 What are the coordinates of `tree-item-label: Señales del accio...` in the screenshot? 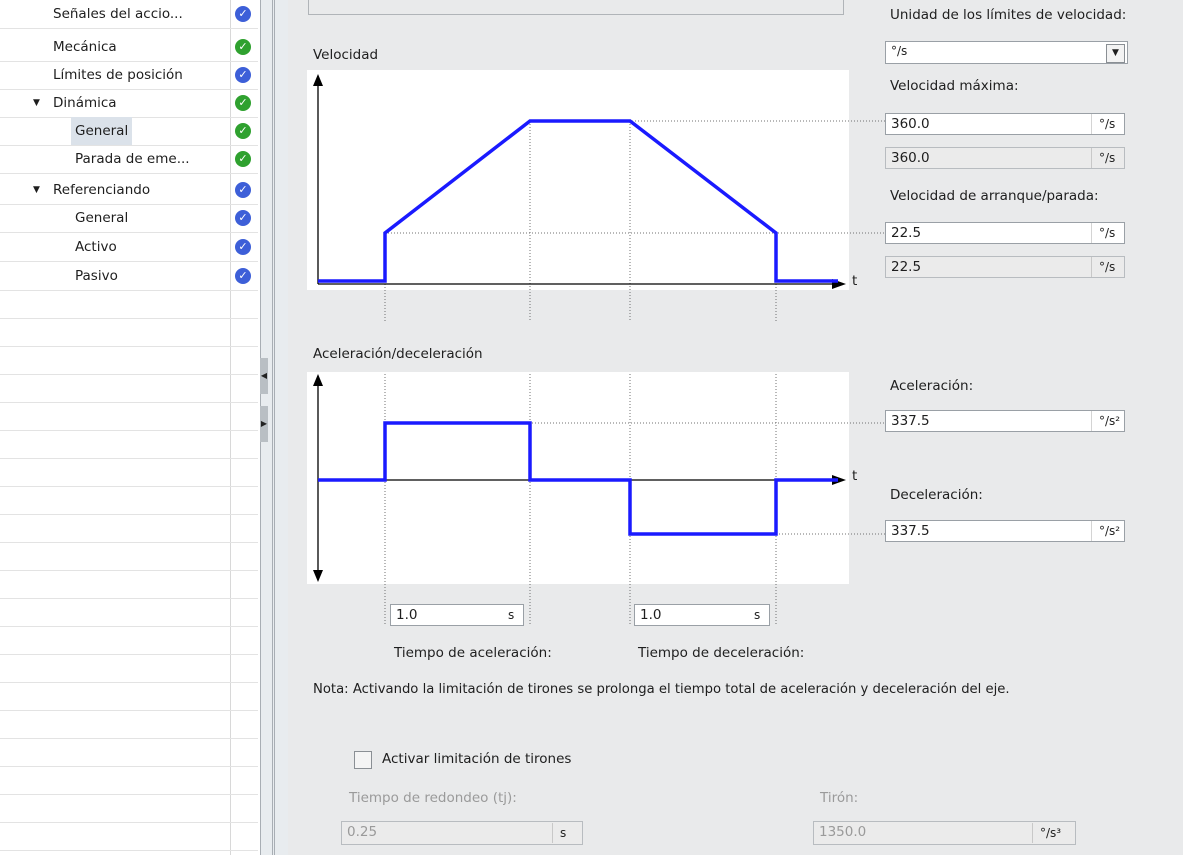 It's located at (118, 14).